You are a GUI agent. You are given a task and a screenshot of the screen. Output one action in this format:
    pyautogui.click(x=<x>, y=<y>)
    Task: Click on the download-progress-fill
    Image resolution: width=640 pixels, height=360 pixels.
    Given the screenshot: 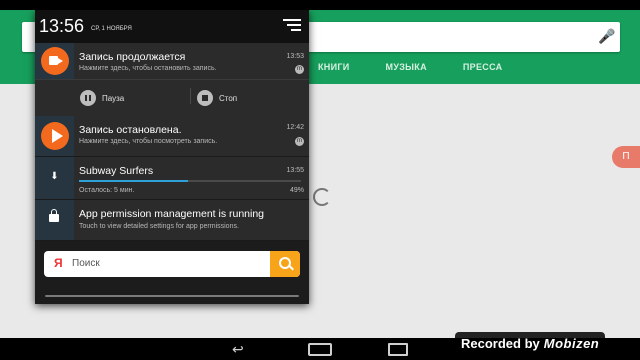 What is the action you would take?
    pyautogui.click(x=133, y=181)
    